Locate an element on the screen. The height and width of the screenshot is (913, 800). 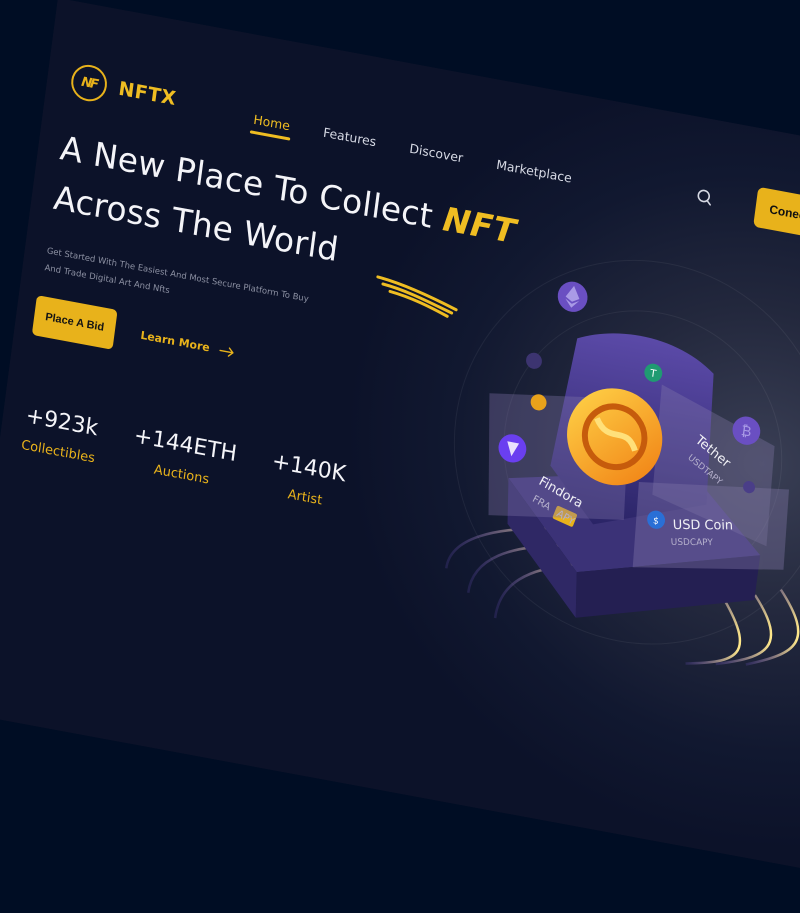
nav-marketplace: Marketplace is located at coordinates (533, 171).